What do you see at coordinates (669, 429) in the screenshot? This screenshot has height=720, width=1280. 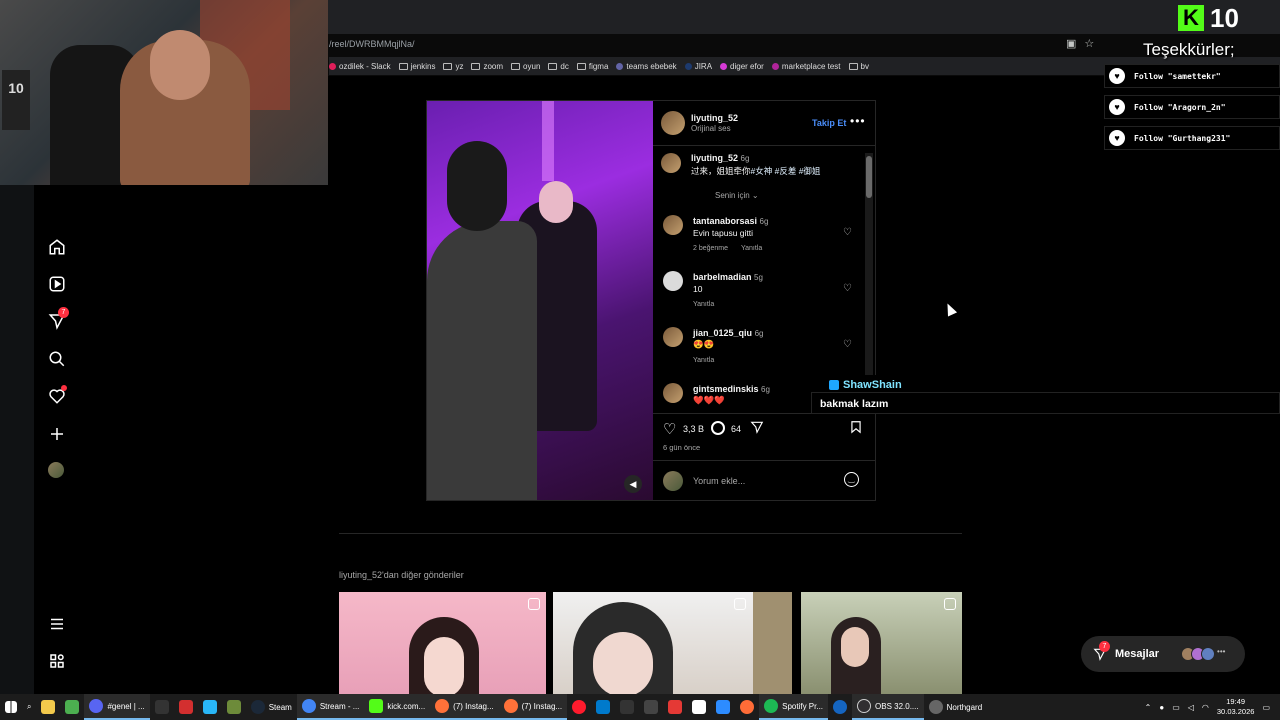 I see `like-icon: ♡` at bounding box center [669, 429].